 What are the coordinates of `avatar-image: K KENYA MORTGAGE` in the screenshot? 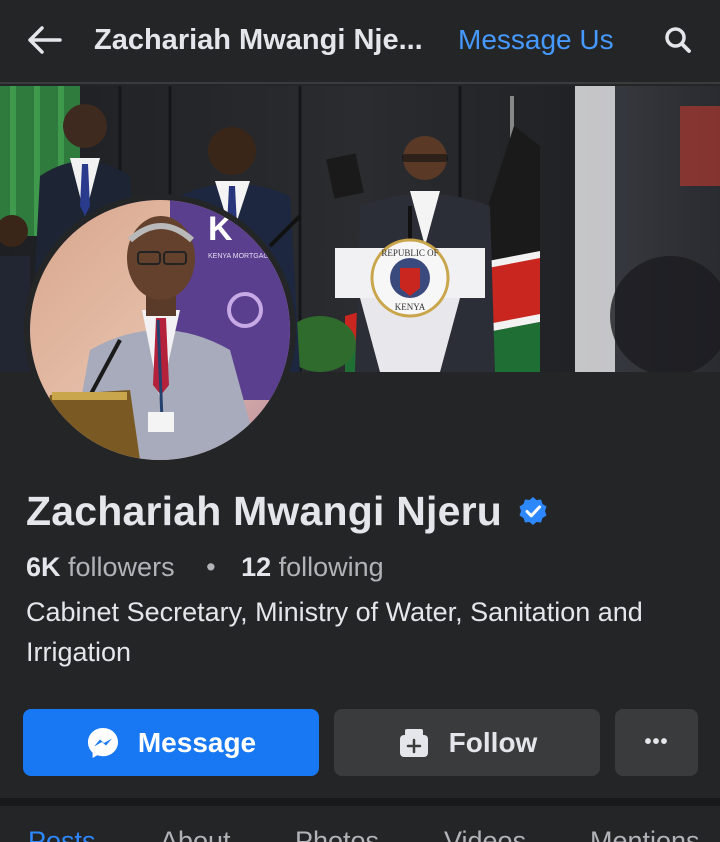 It's located at (160, 330).